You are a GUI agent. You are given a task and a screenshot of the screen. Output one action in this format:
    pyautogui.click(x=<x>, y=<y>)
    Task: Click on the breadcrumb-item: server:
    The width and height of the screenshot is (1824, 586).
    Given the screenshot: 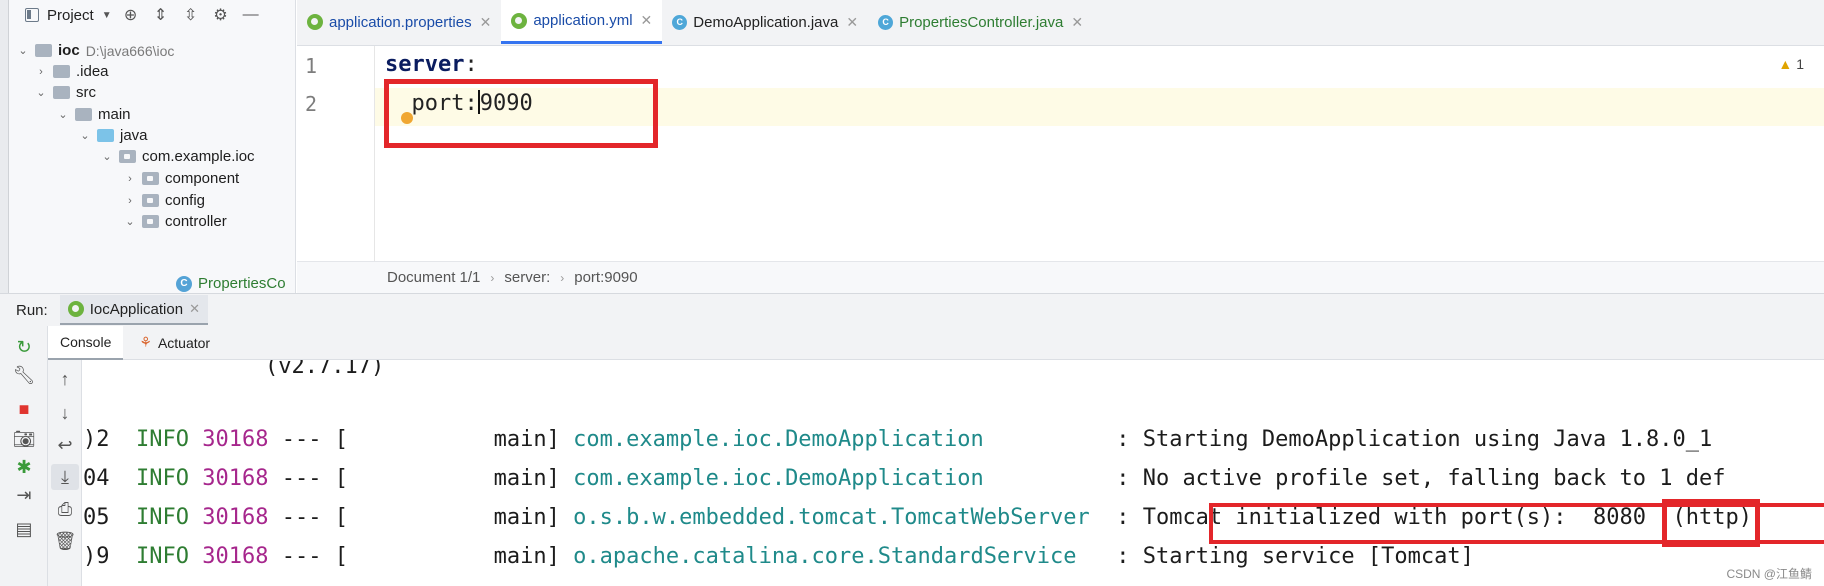 What is the action you would take?
    pyautogui.click(x=527, y=277)
    